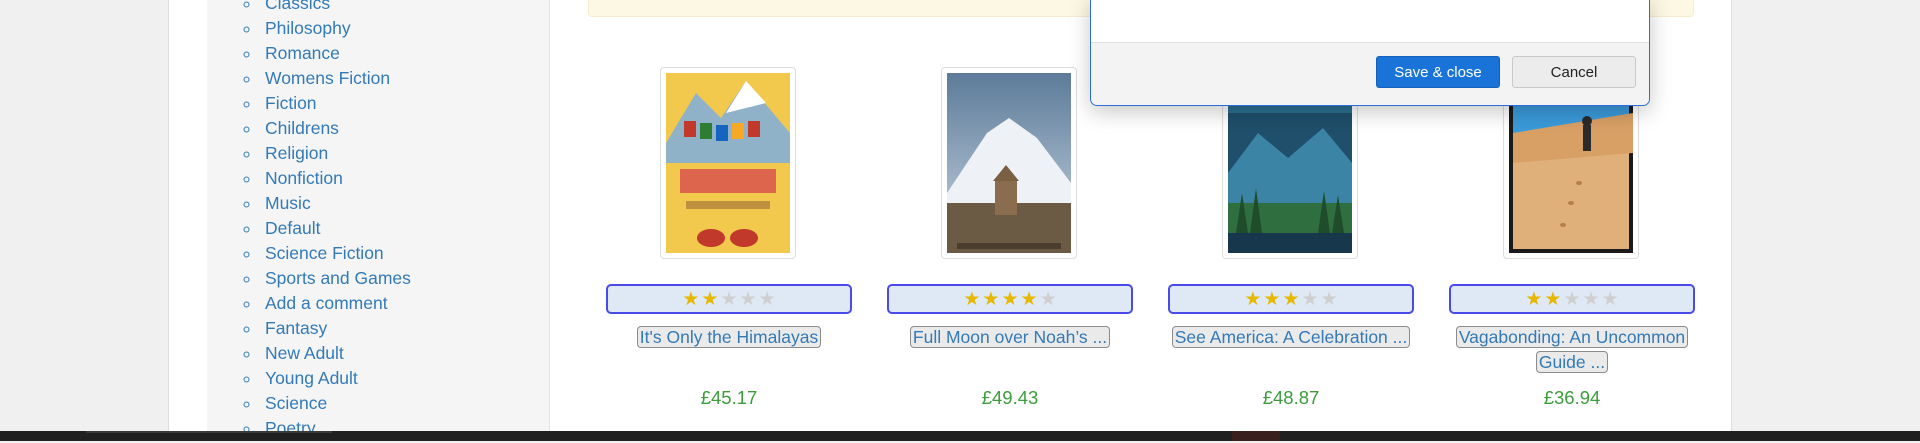 This screenshot has width=1920, height=443. I want to click on category-item: Science Fiction, so click(336, 253).